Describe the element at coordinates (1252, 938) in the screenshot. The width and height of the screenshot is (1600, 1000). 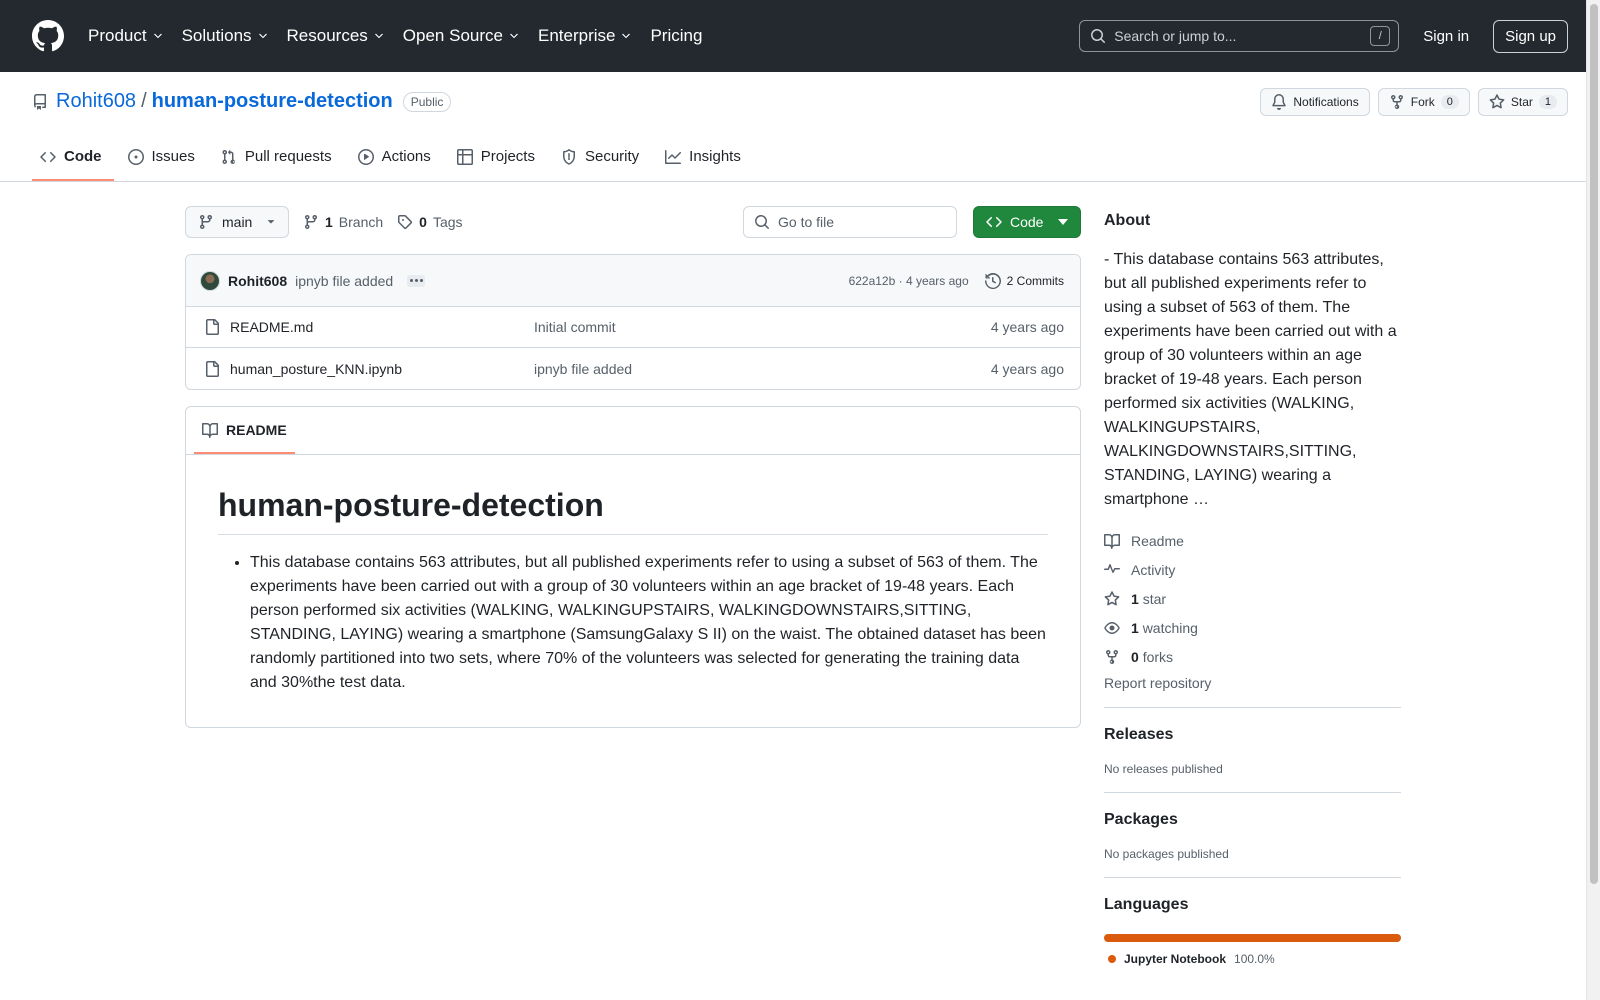
I see `language-bar` at that location.